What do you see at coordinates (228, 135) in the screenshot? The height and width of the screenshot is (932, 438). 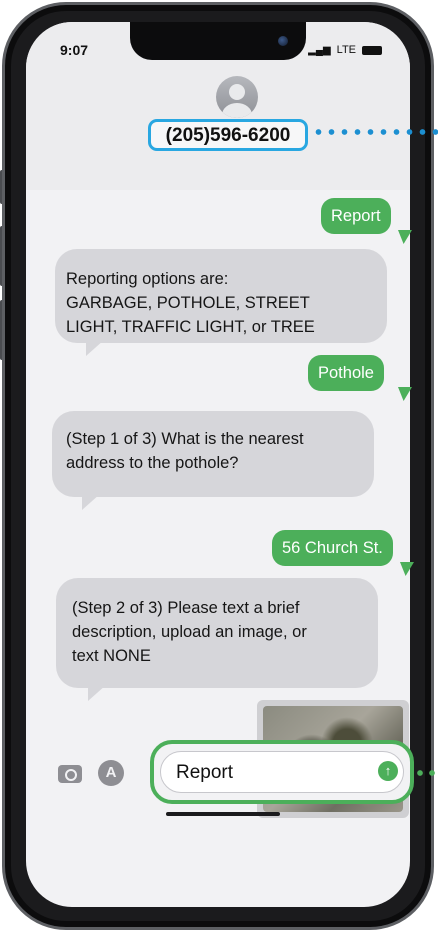 I see `contact-phone-number: (205)596-6200` at bounding box center [228, 135].